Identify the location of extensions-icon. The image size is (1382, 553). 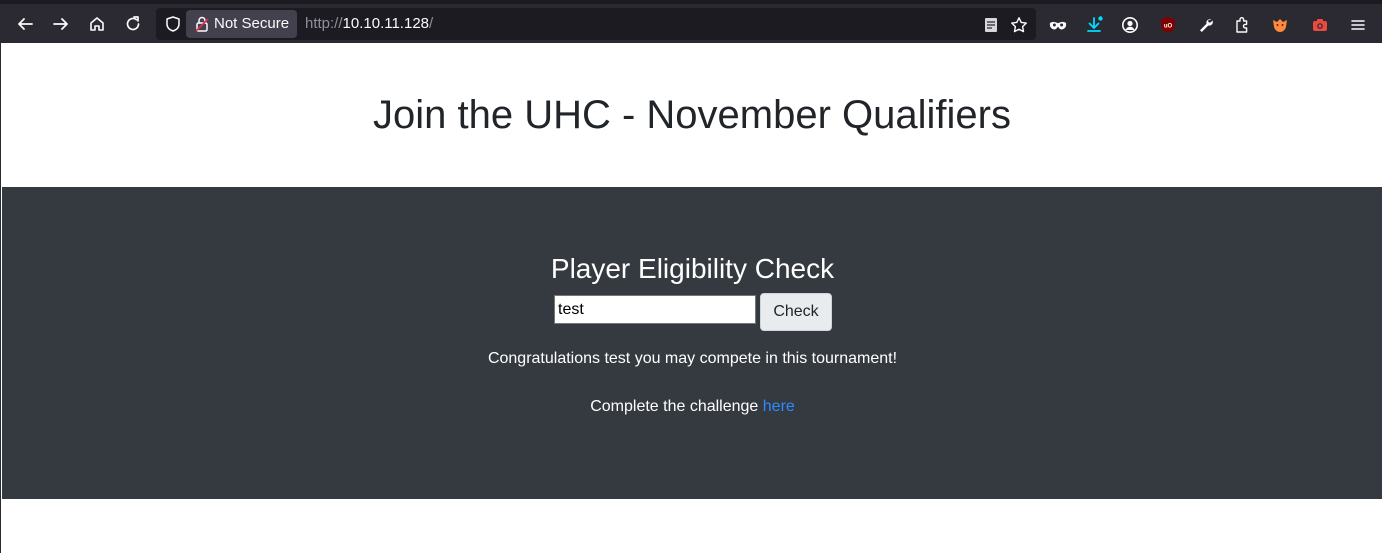
(1242, 25).